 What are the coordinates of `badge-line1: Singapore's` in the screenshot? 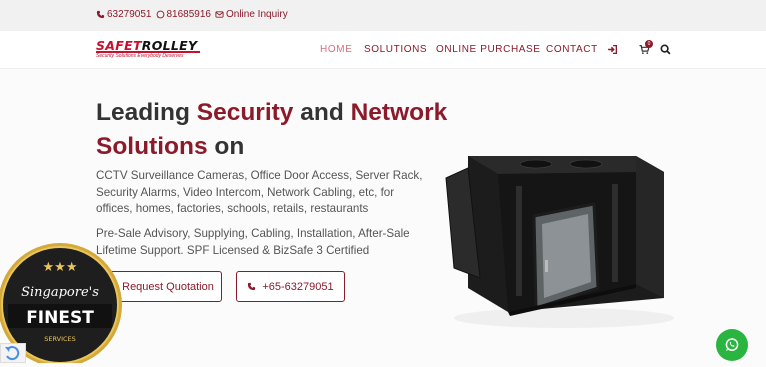 It's located at (60, 292).